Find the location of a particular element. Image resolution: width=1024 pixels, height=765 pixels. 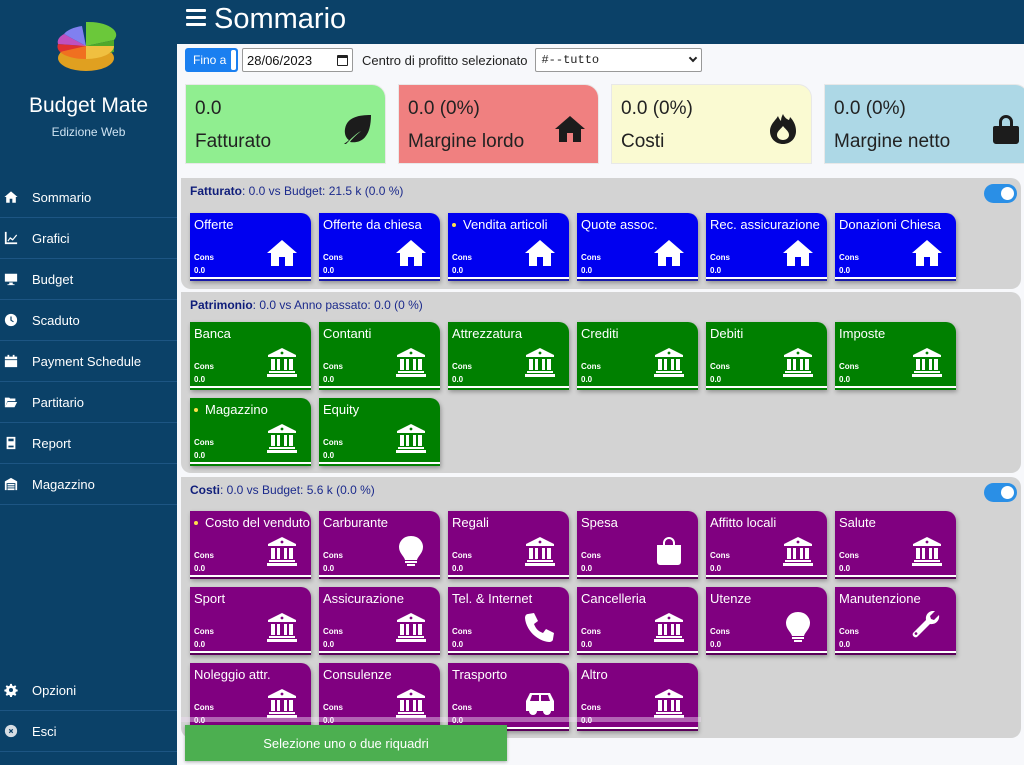

tile-manutenzione: Manutenzione Cons 0.0 is located at coordinates (895, 621).